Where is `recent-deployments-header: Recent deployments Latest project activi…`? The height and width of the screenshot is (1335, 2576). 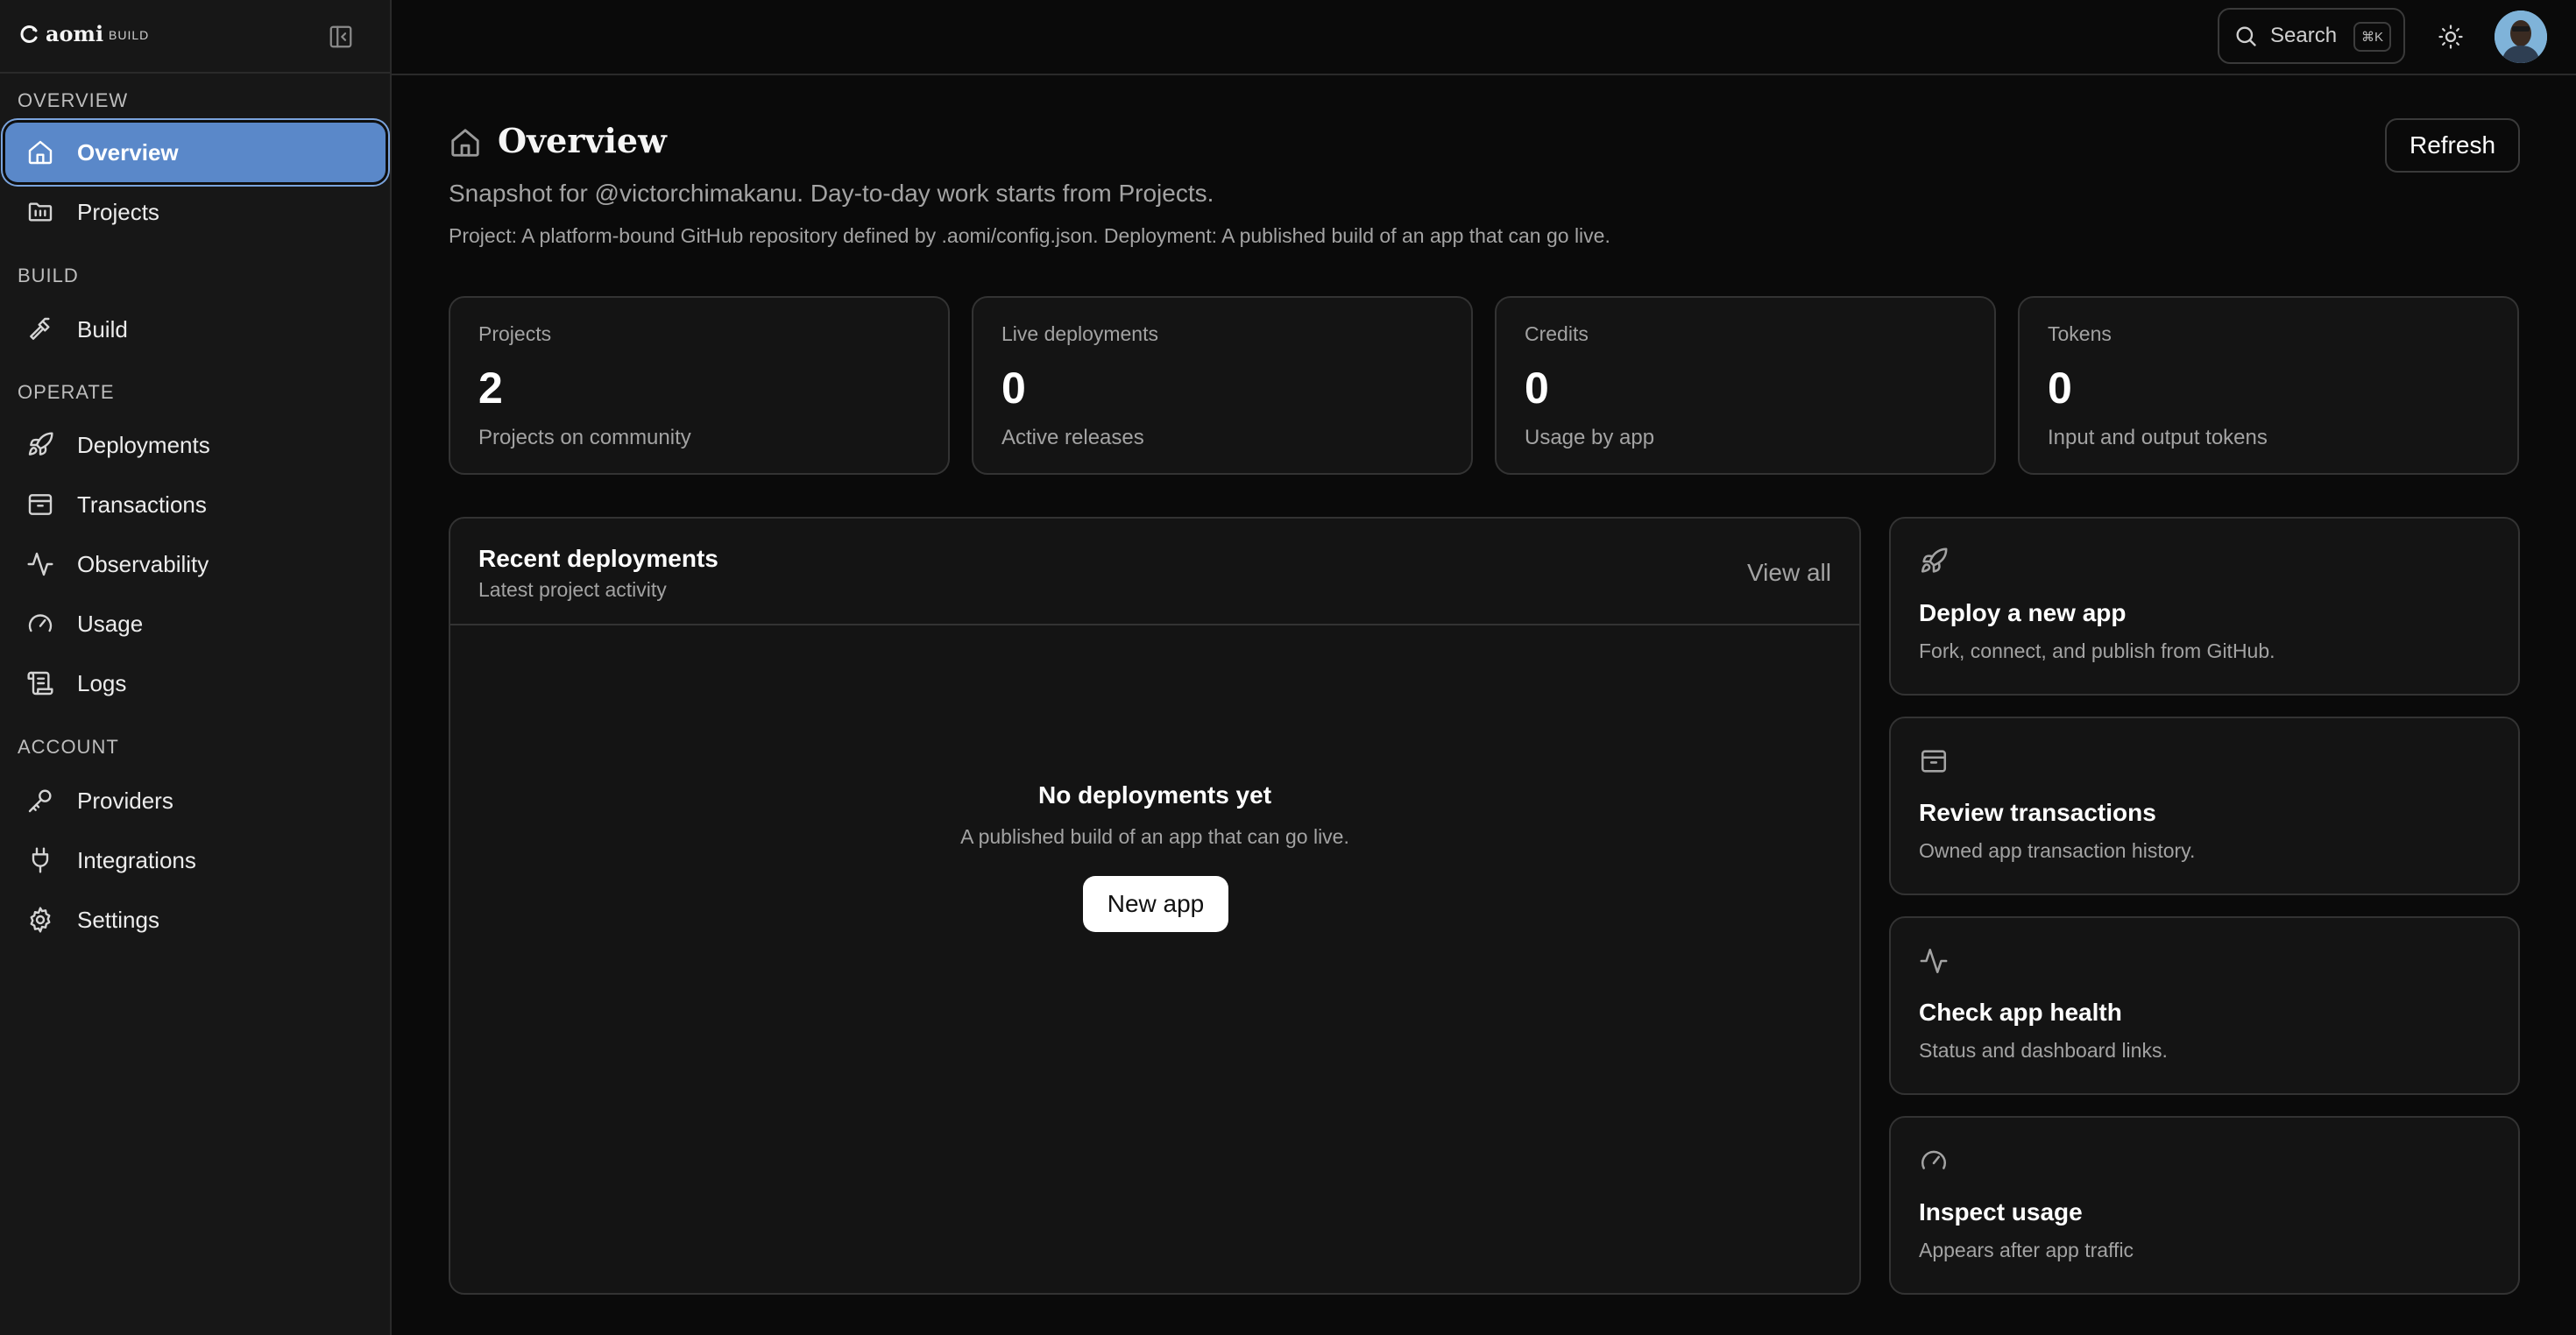
recent-deployments-header: Recent deployments Latest project activi… is located at coordinates (1154, 572).